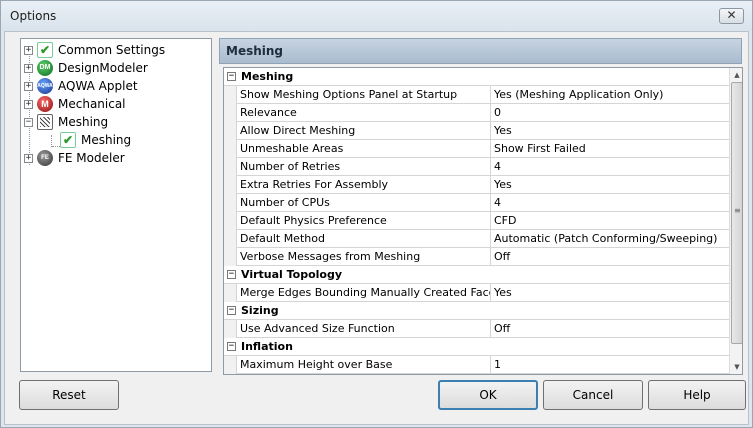 This screenshot has width=753, height=428. I want to click on section-label: Sizing, so click(260, 310).